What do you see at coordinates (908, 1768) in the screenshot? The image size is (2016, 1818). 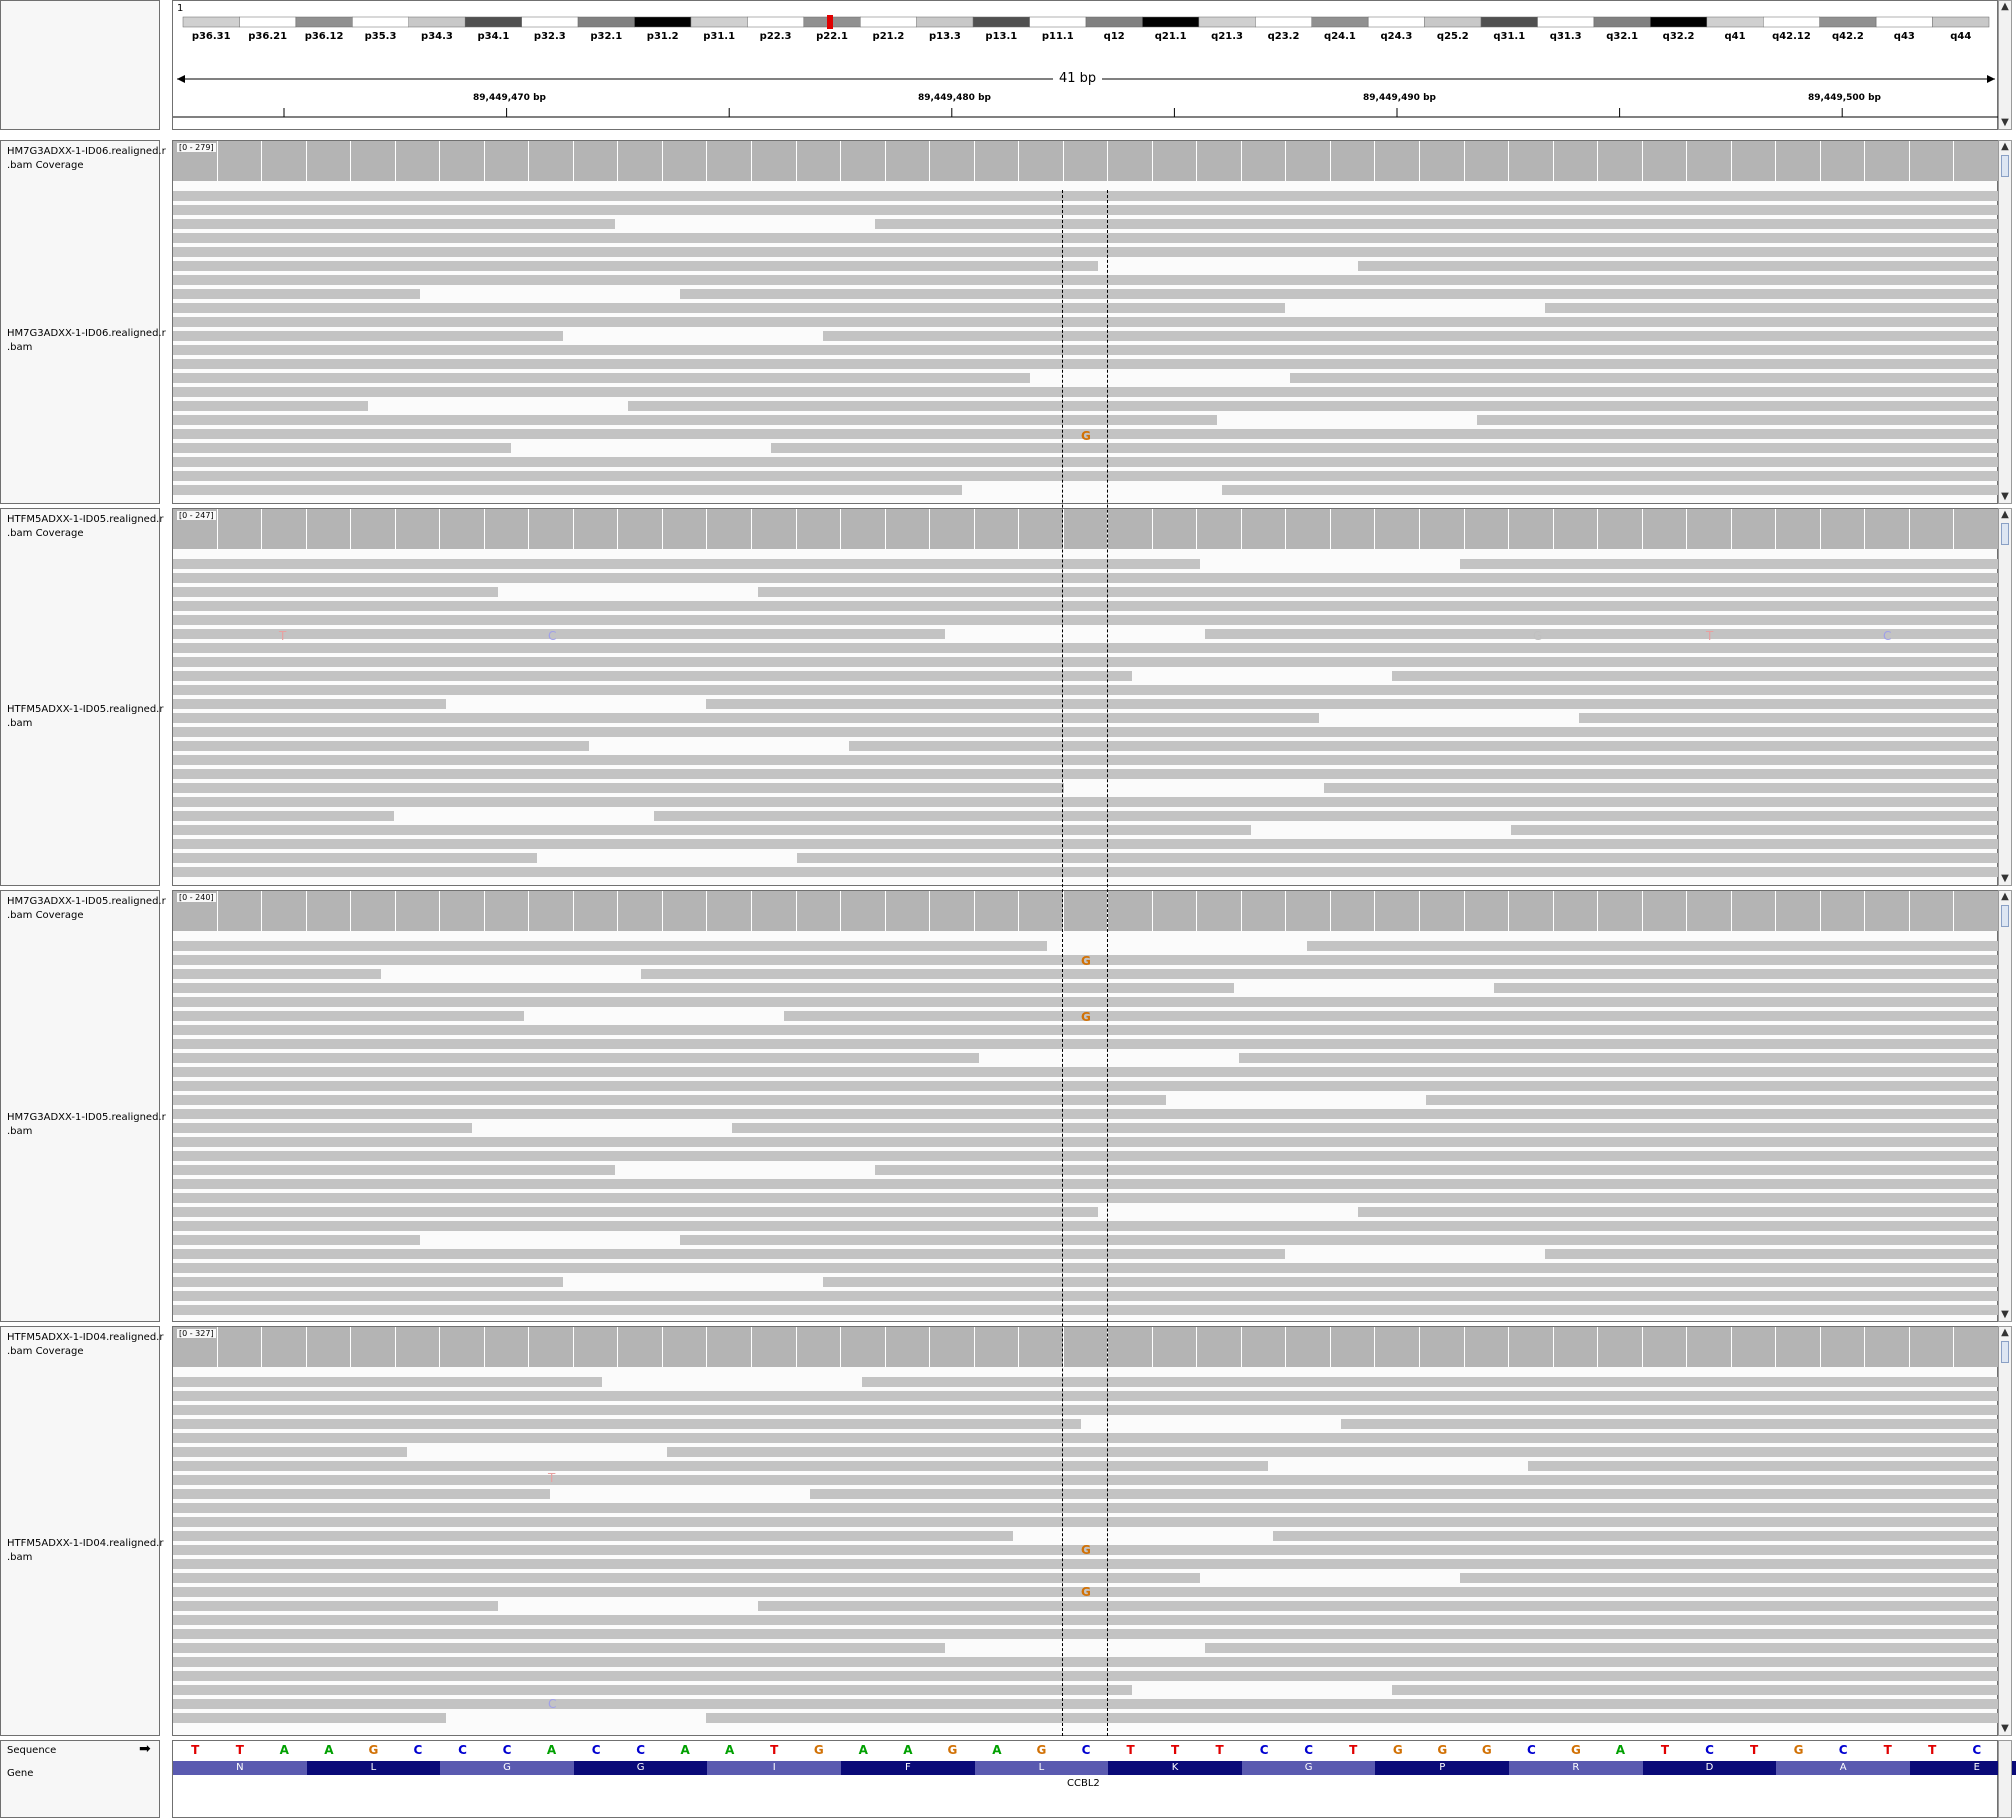 I see `amino-acid: F` at bounding box center [908, 1768].